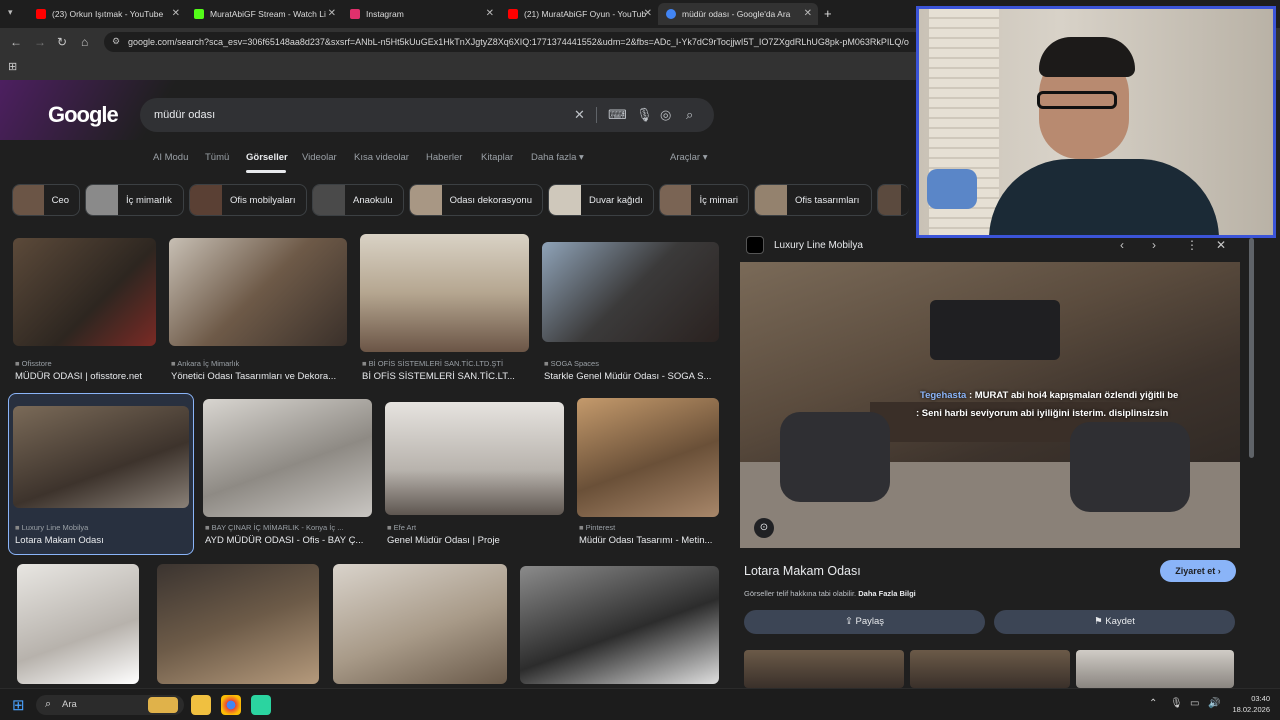 The height and width of the screenshot is (720, 1280). Describe the element at coordinates (261, 705) in the screenshot. I see `app-icon` at that location.